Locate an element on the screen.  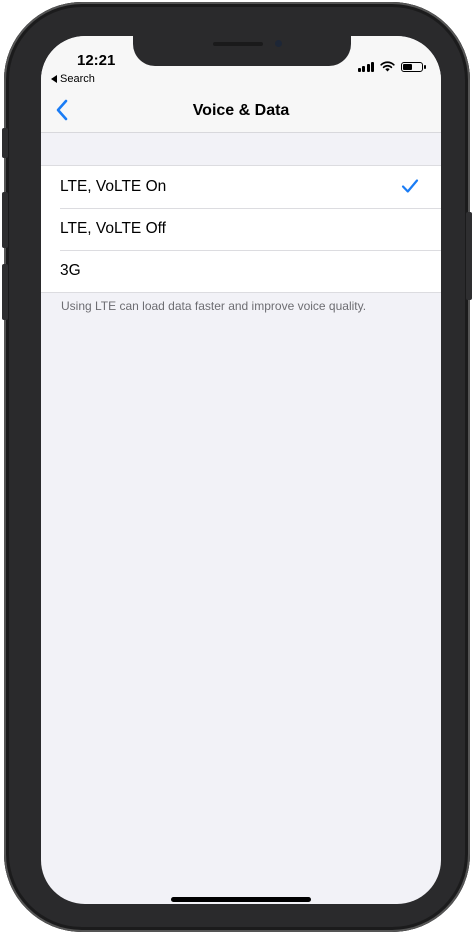
voice-data-options-list: LTE, VoLTE On LTE, VoLTE Off 3G is located at coordinates (241, 229).